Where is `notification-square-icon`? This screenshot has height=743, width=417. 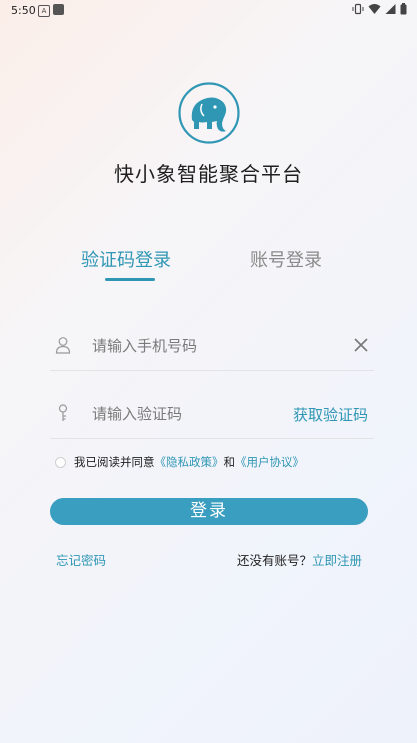 notification-square-icon is located at coordinates (58, 9).